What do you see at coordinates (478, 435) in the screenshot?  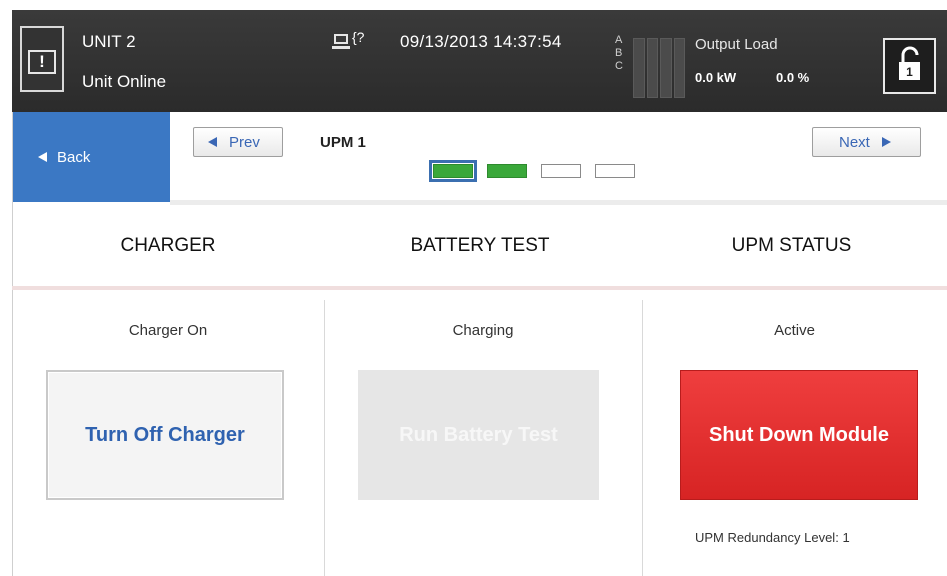 I see `run-battery-test-button: Run Battery Test` at bounding box center [478, 435].